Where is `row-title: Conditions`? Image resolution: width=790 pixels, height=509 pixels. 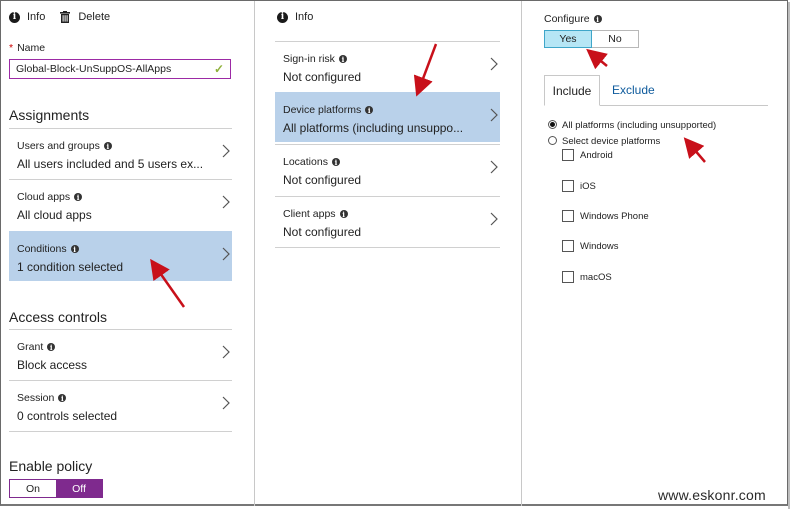 row-title: Conditions is located at coordinates (42, 249).